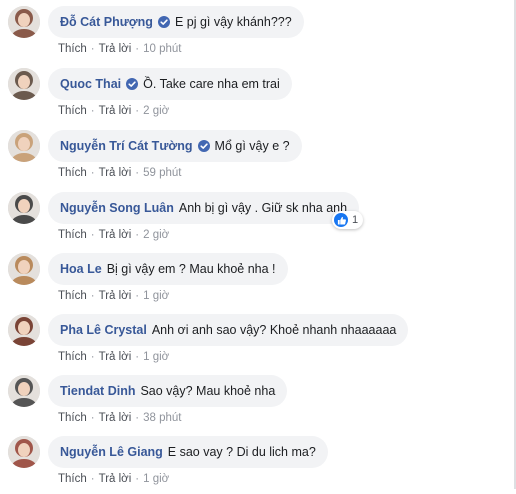 This screenshot has height=494, width=516. Describe the element at coordinates (252, 146) in the screenshot. I see `comment-text: Mổ gì vậy e ?` at that location.